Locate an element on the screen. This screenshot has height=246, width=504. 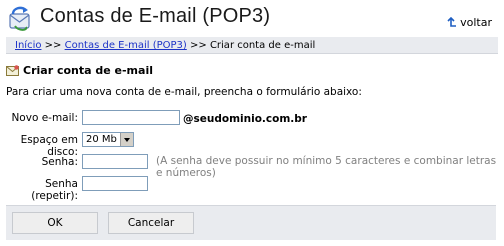
envelope-icon is located at coordinates (12, 70).